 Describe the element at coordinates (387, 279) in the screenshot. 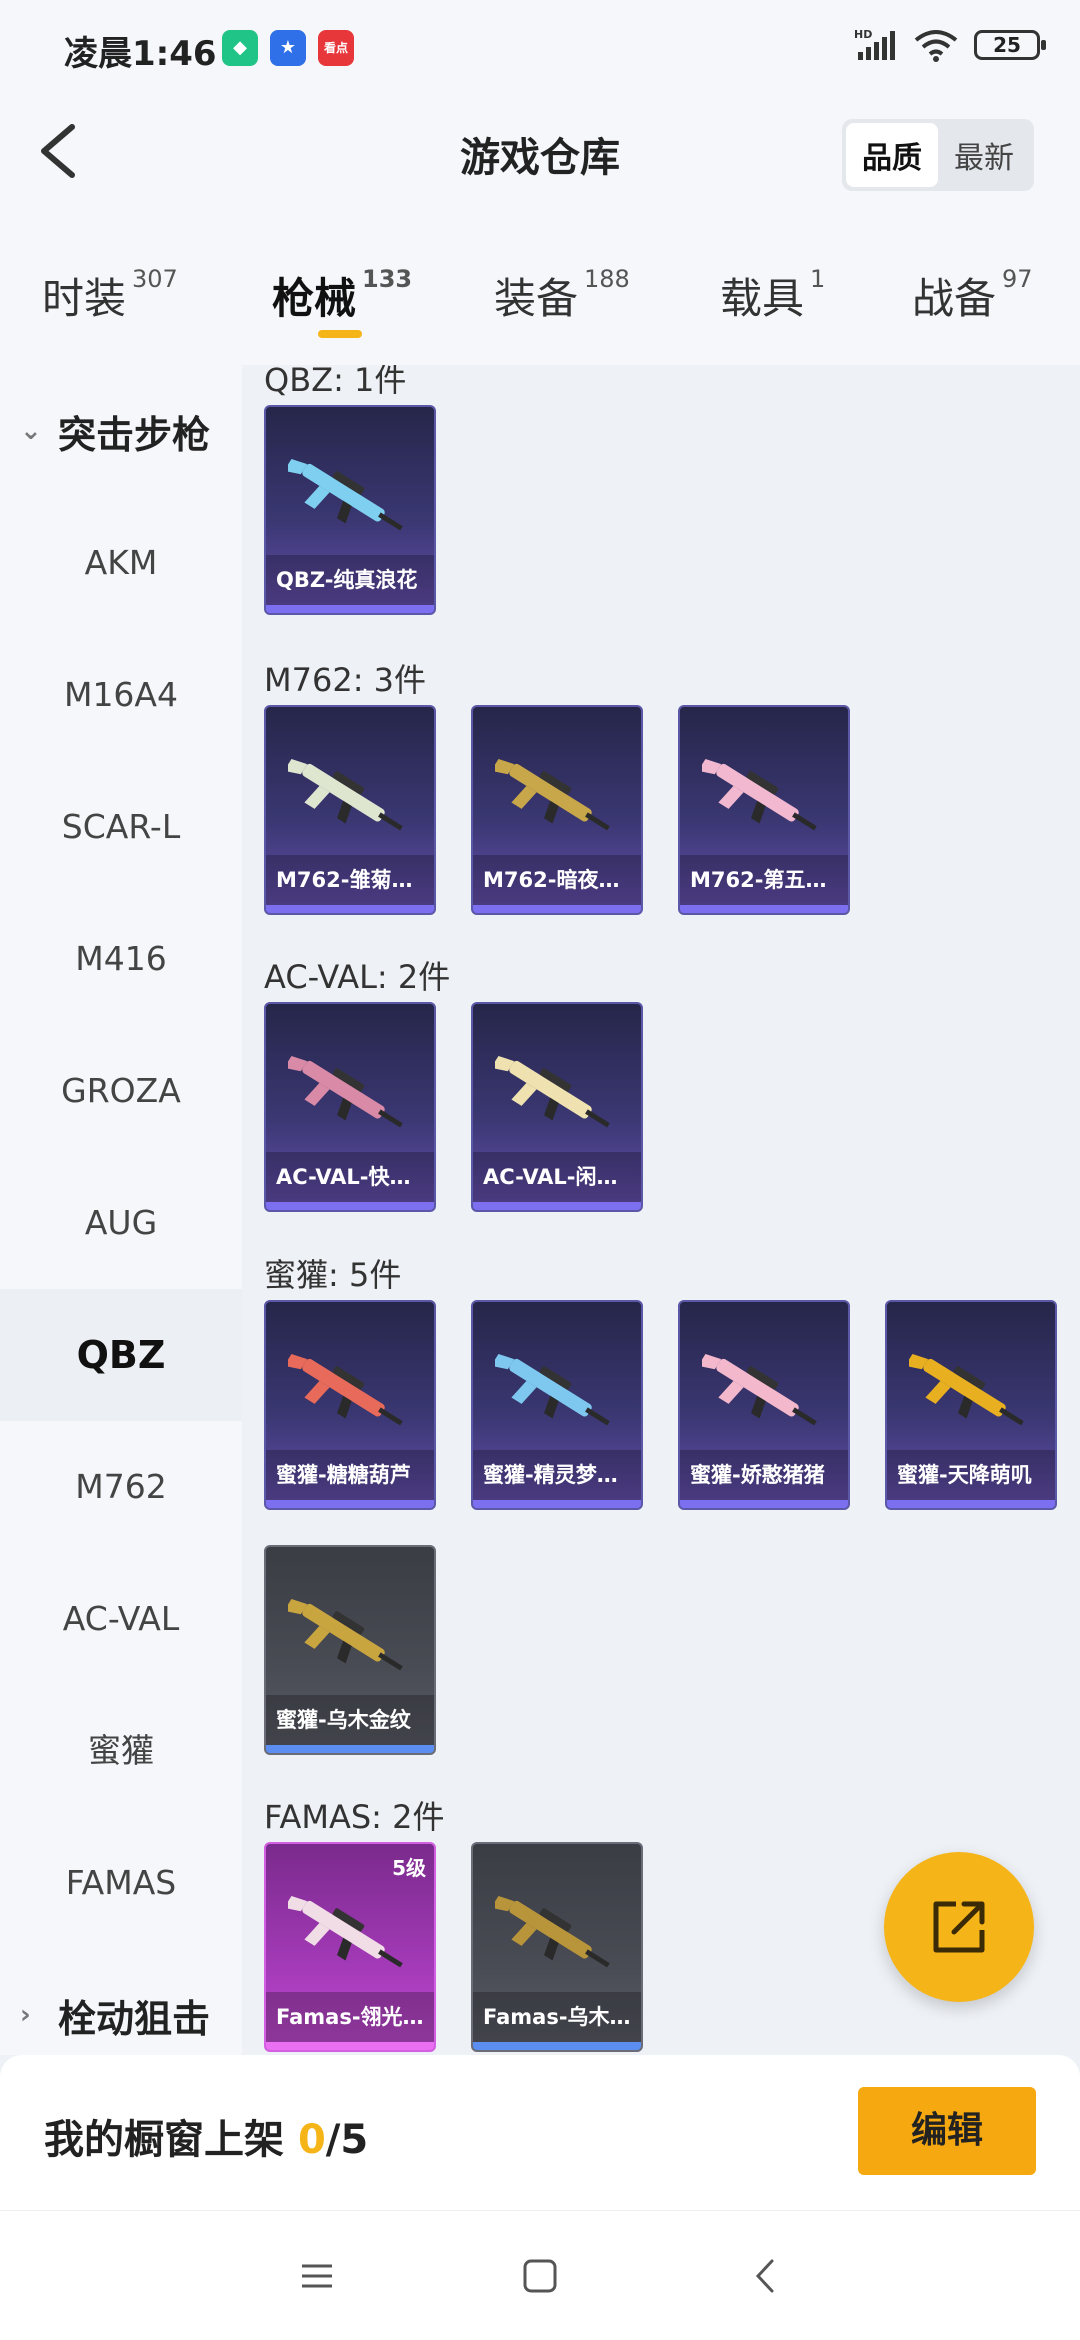

I see `tab-count: 133` at that location.